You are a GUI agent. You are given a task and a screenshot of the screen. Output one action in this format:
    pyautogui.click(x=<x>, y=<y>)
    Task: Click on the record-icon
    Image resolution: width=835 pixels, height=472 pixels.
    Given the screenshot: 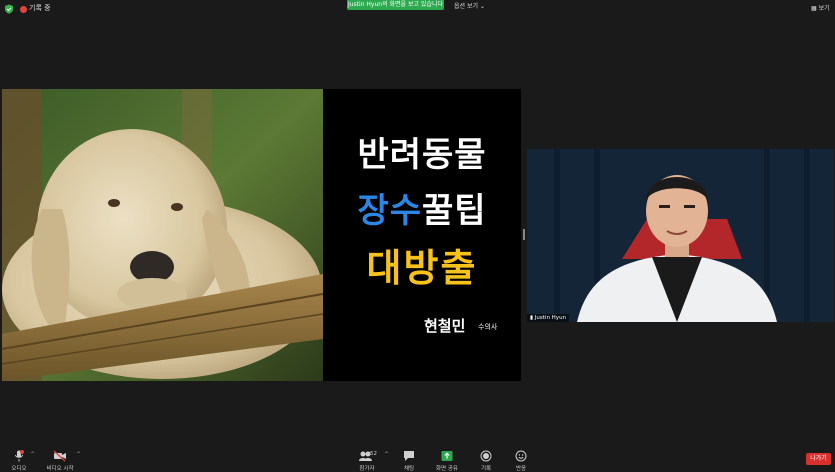 What is the action you would take?
    pyautogui.click(x=486, y=456)
    